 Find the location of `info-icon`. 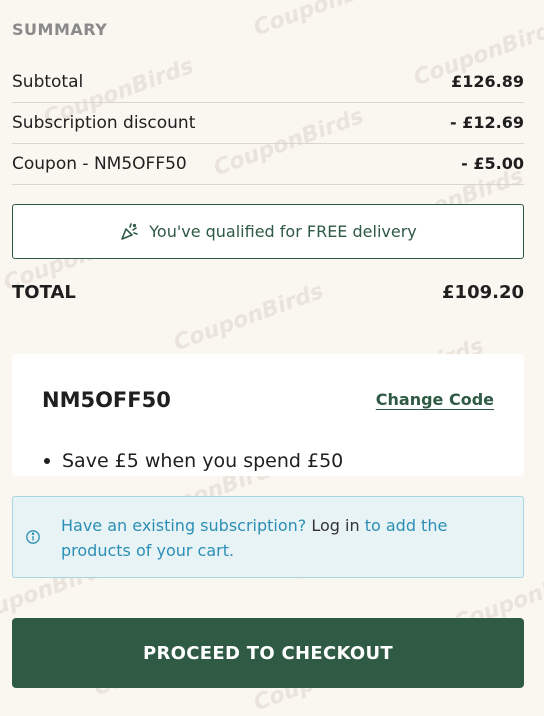

info-icon is located at coordinates (33, 537).